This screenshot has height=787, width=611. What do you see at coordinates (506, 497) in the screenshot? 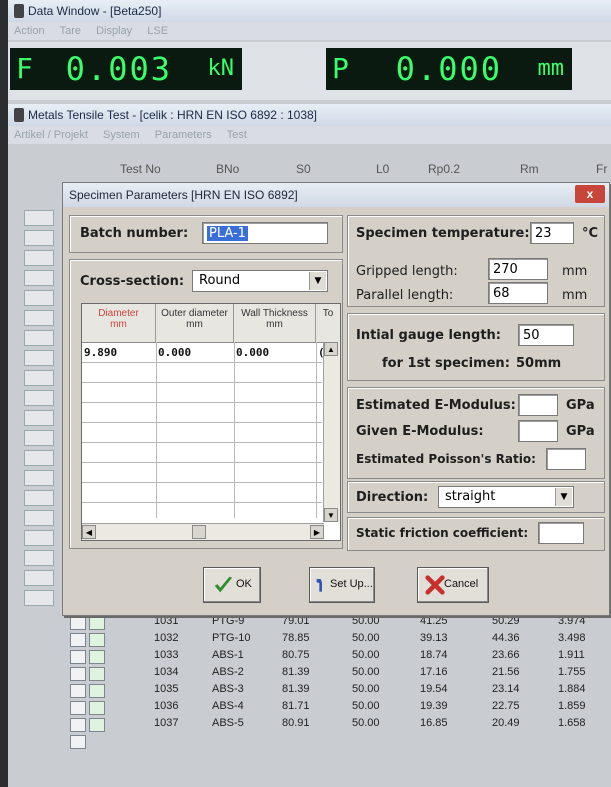
I see `direction-select: straight ▼` at bounding box center [506, 497].